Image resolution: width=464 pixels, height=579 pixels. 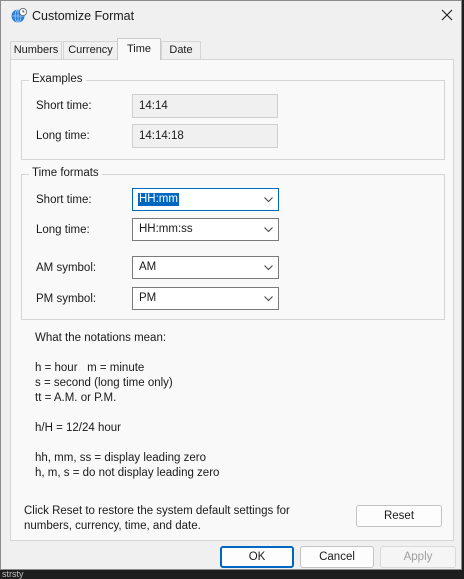 I want to click on close-button, so click(x=447, y=16).